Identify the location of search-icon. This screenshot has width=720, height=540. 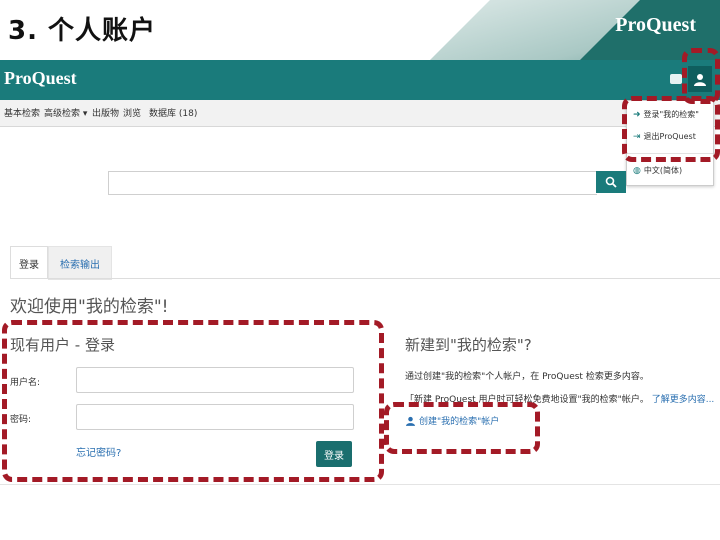
(611, 182).